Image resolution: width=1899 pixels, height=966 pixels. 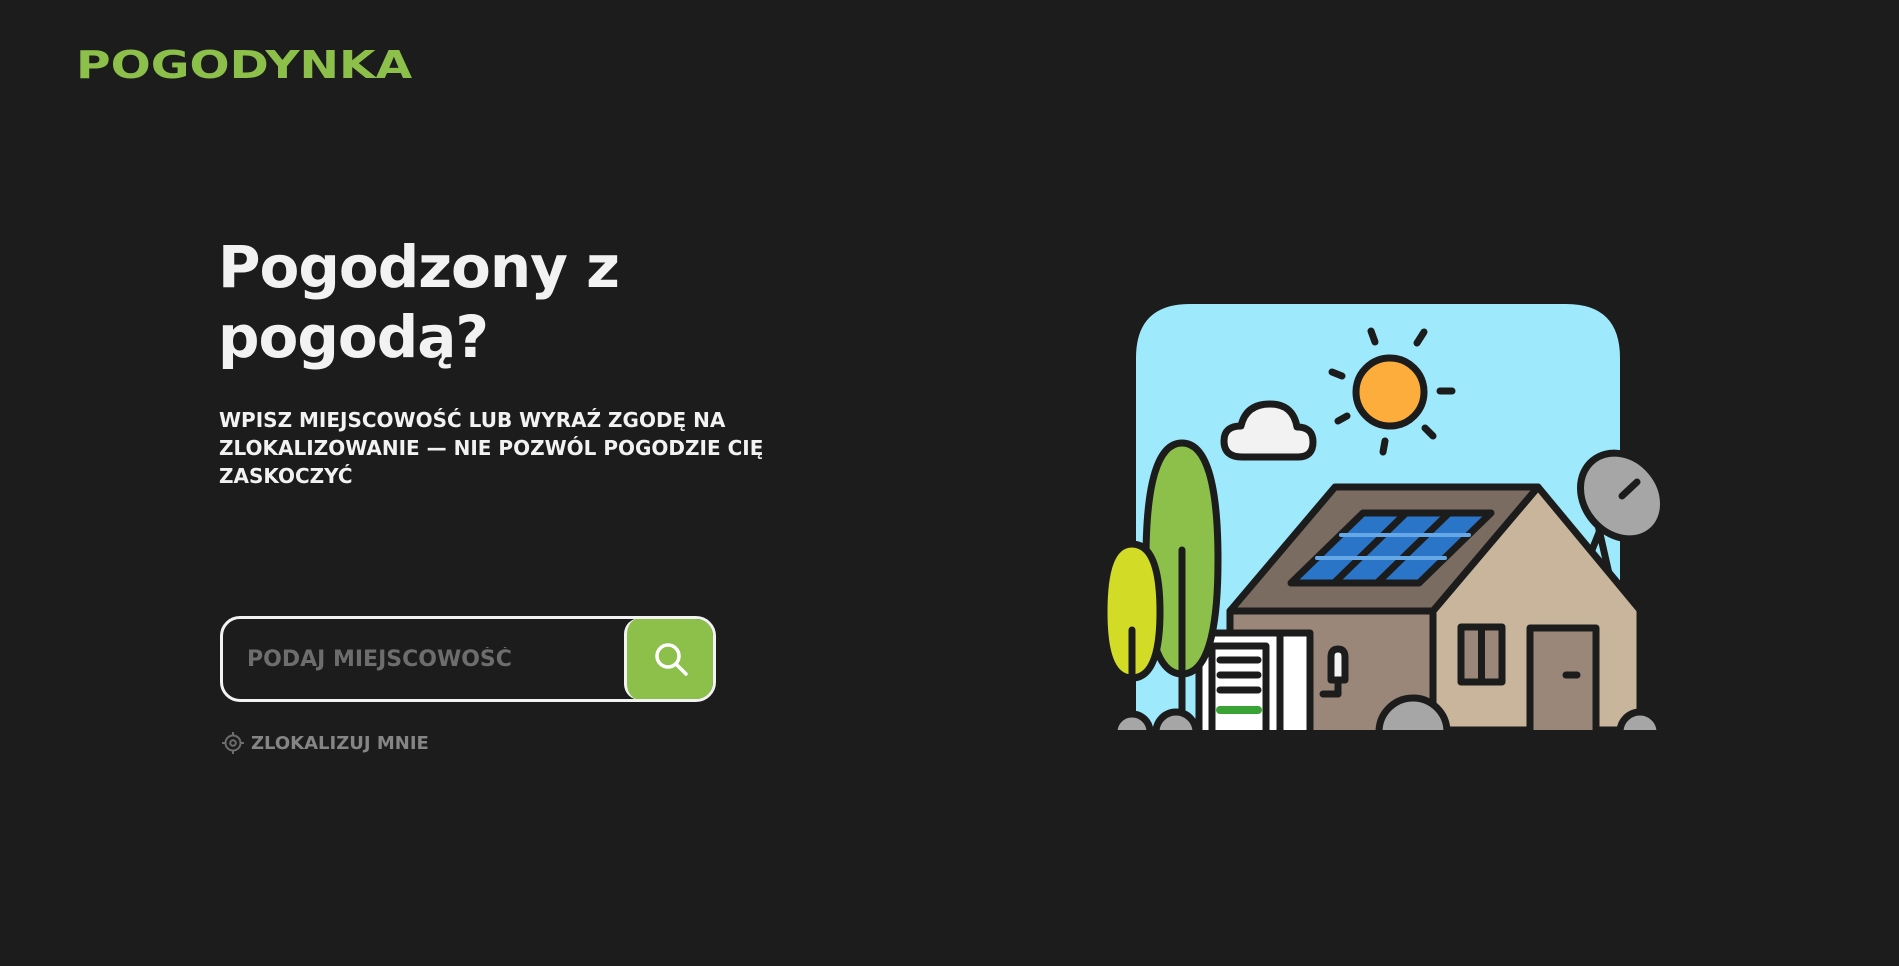 What do you see at coordinates (1383, 517) in the screenshot?
I see `house-illustration` at bounding box center [1383, 517].